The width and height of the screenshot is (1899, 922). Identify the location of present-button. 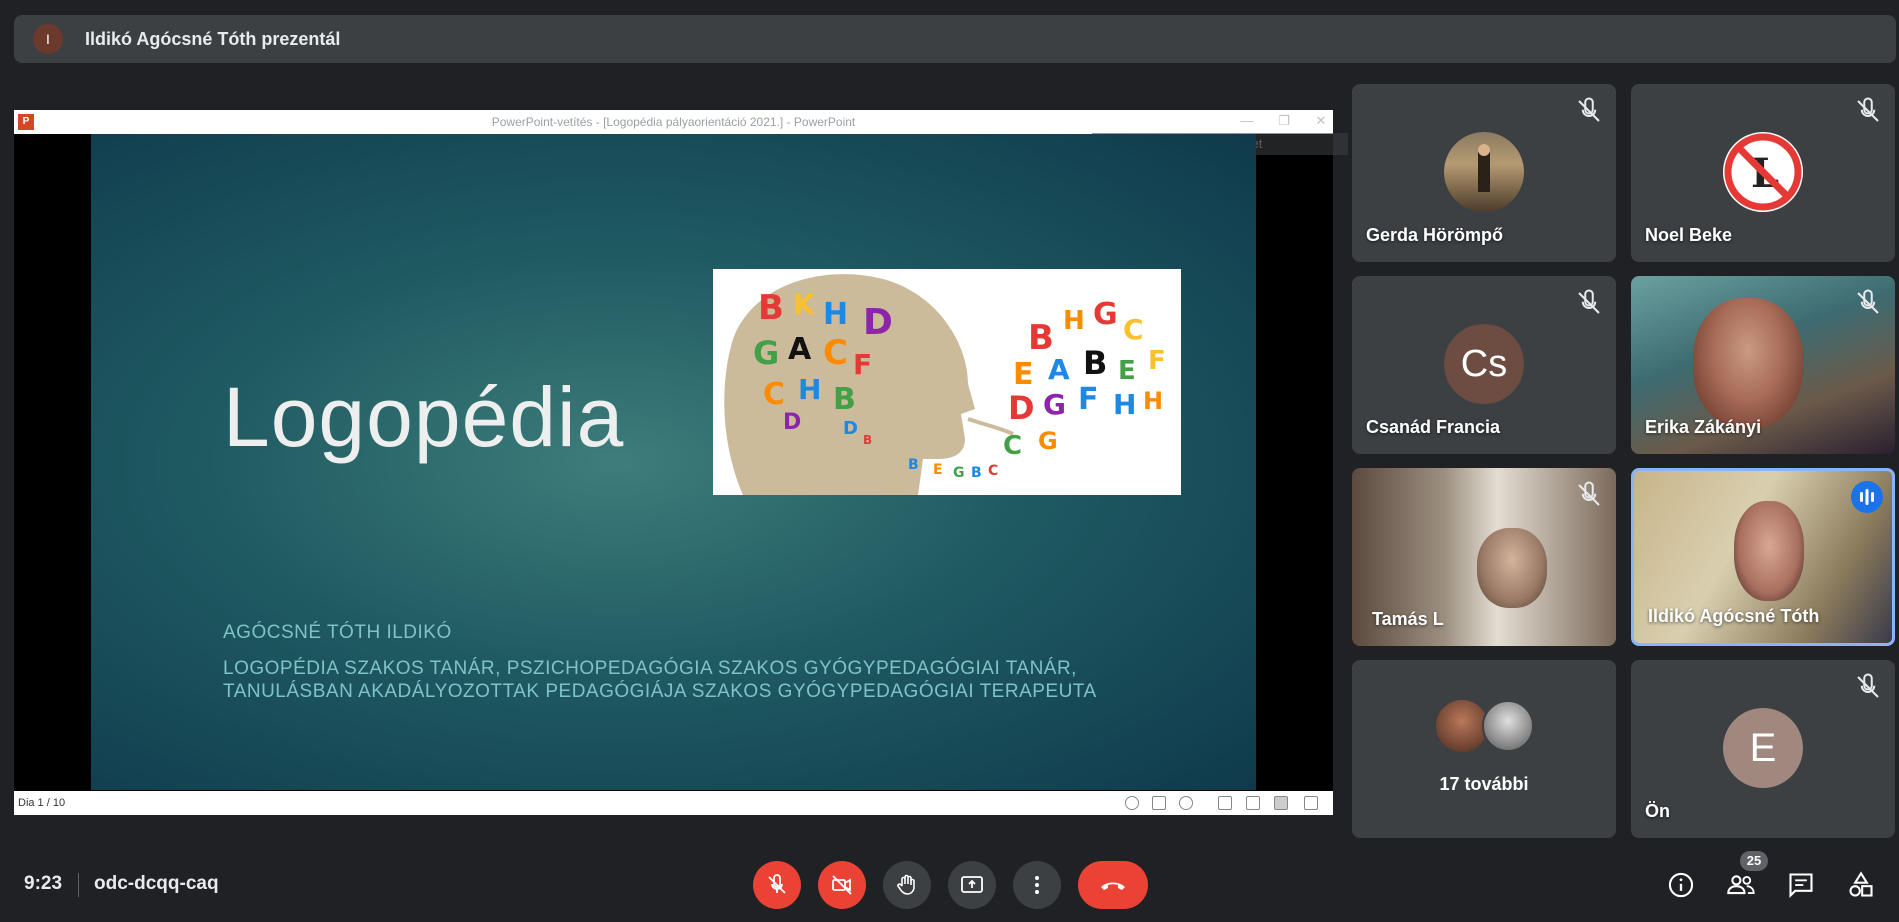
(972, 885).